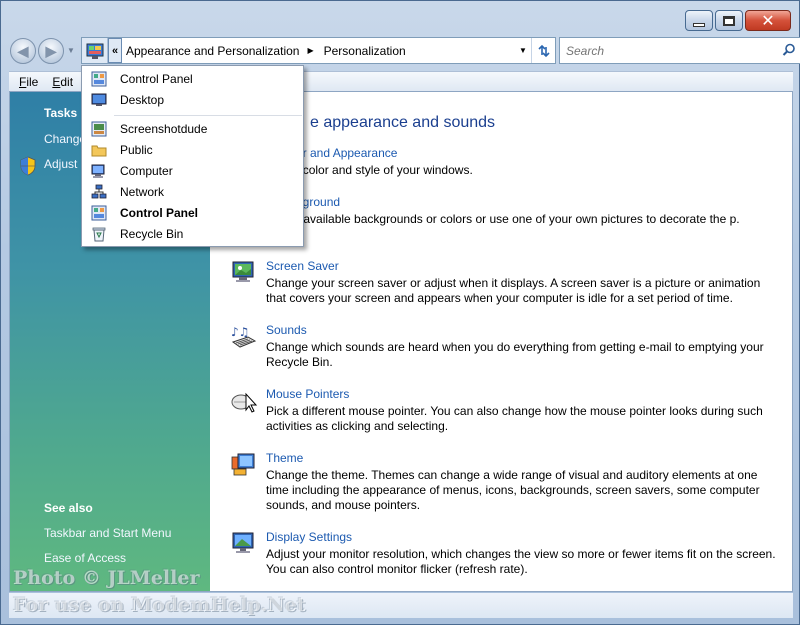  Describe the element at coordinates (142, 99) in the screenshot. I see `dropdown-label: Desktop` at that location.